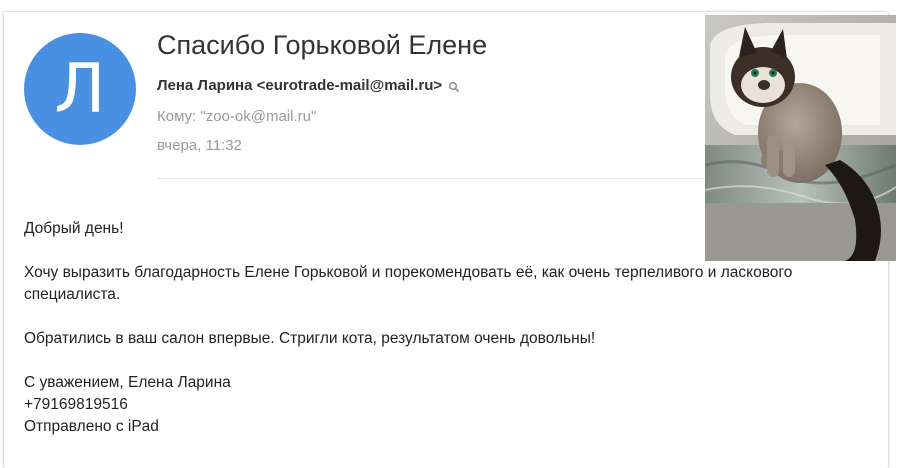 The image size is (922, 468). Describe the element at coordinates (76, 404) in the screenshot. I see `body-phone: +79169819516` at that location.